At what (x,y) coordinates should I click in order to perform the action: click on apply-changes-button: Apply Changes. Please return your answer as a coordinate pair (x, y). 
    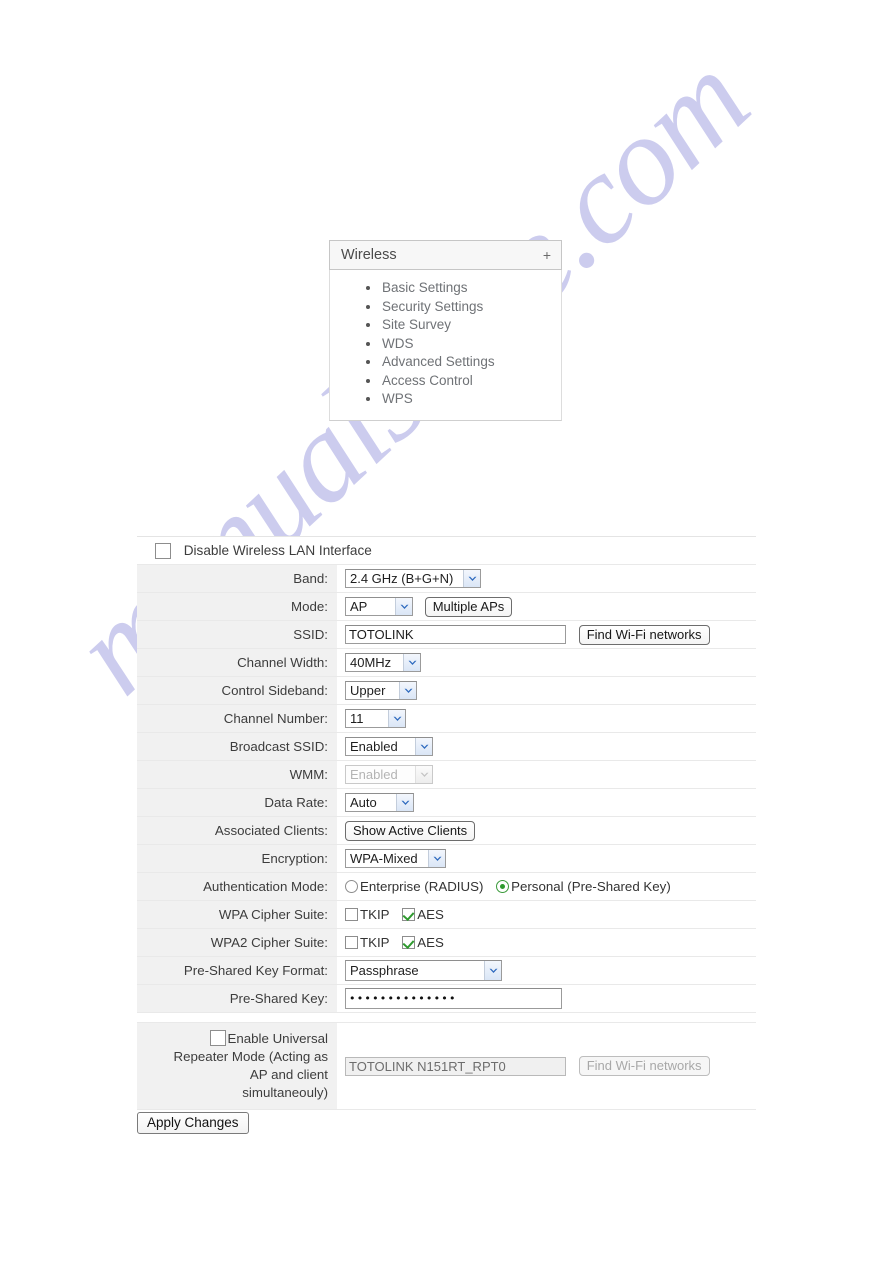
    Looking at the image, I should click on (193, 1123).